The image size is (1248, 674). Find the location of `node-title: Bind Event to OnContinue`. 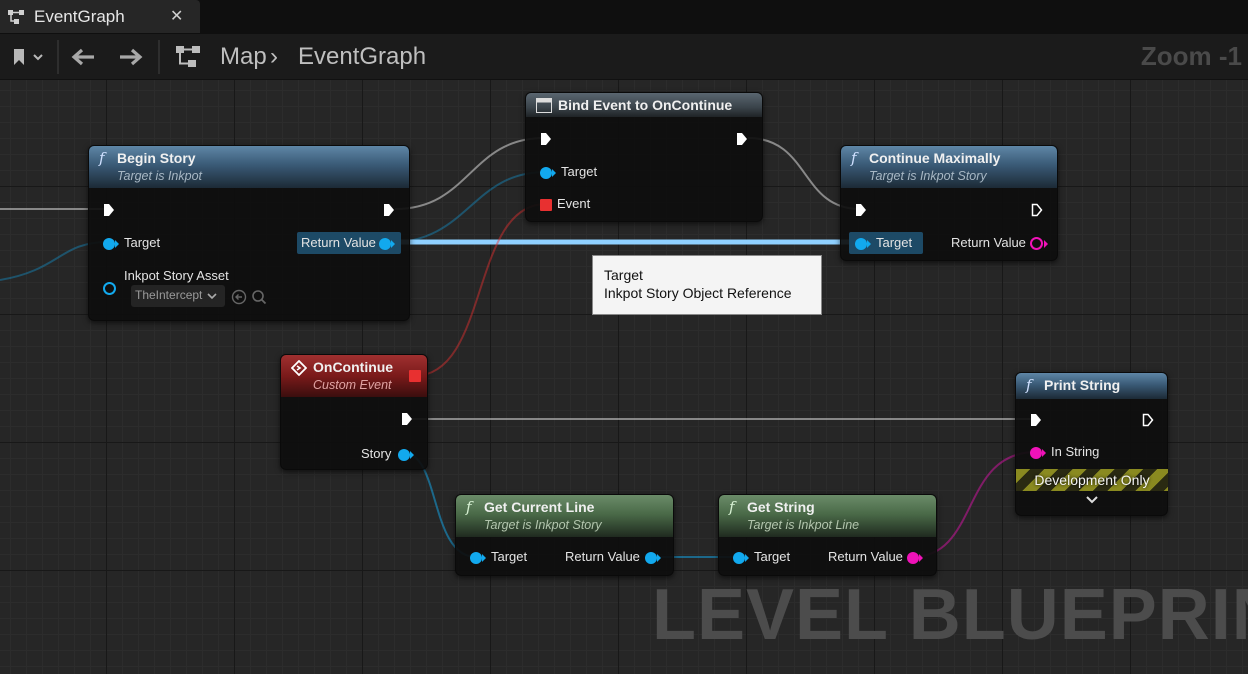

node-title: Bind Event to OnContinue is located at coordinates (645, 105).